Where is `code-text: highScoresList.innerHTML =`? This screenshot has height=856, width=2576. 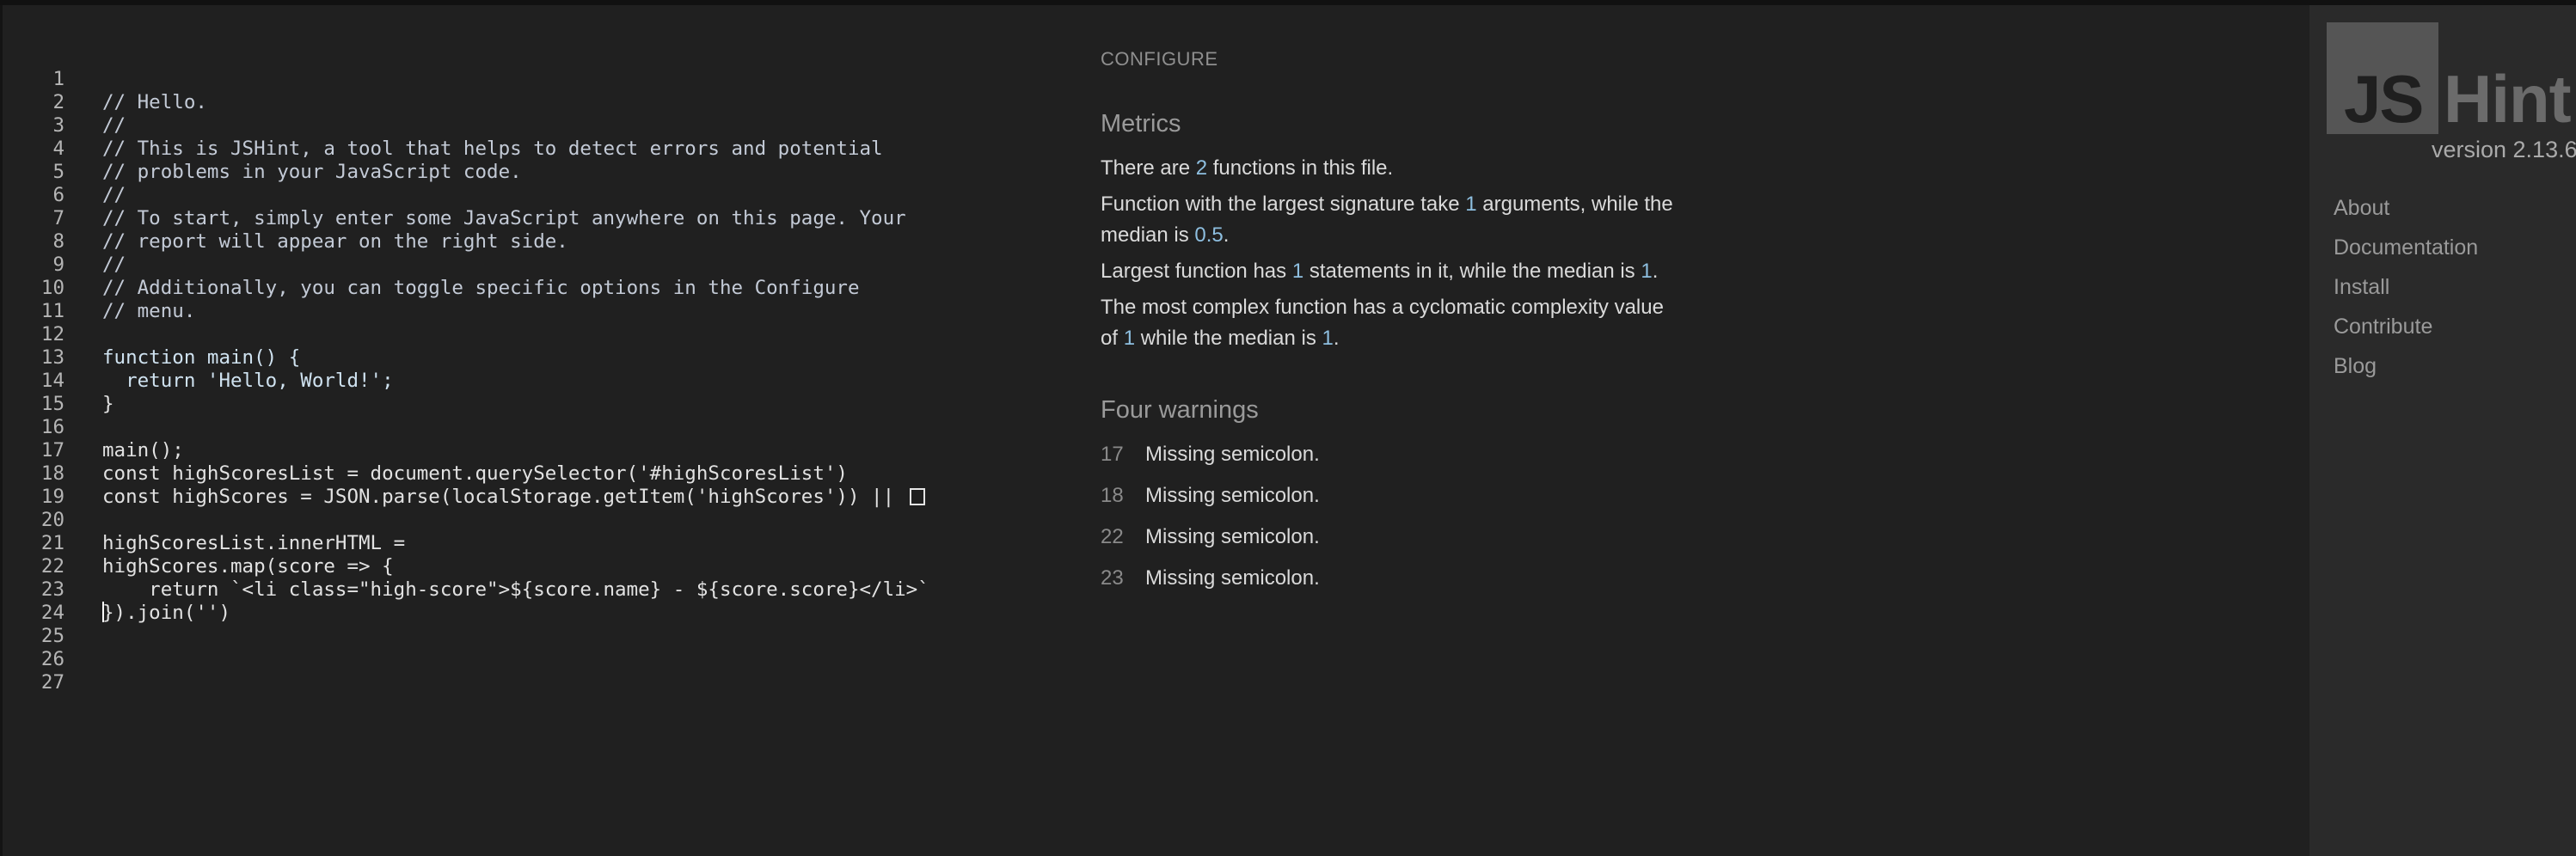
code-text: highScoresList.innerHTML = is located at coordinates (253, 543).